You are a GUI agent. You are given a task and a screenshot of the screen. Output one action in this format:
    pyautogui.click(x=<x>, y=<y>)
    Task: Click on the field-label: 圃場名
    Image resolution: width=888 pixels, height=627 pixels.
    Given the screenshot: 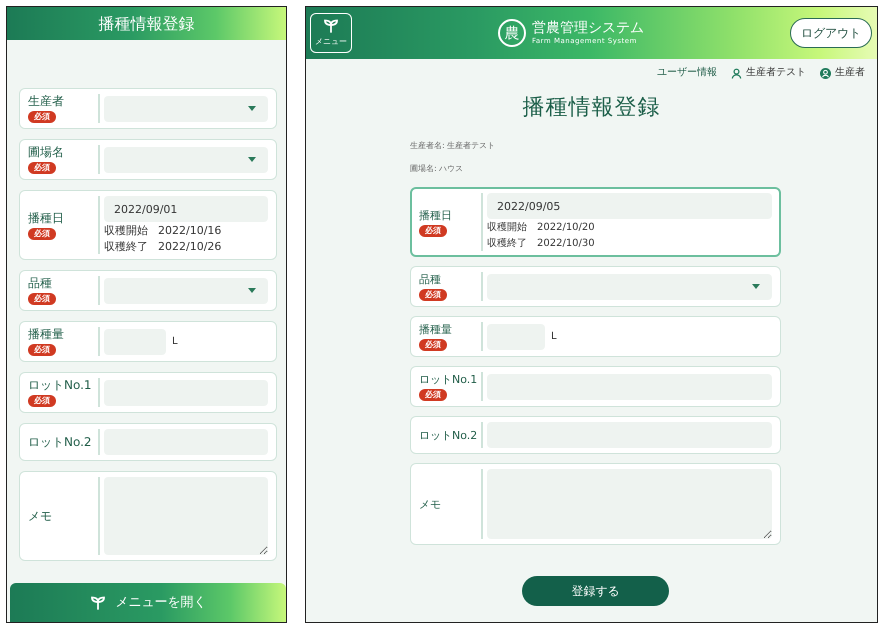 What is the action you would take?
    pyautogui.click(x=46, y=152)
    